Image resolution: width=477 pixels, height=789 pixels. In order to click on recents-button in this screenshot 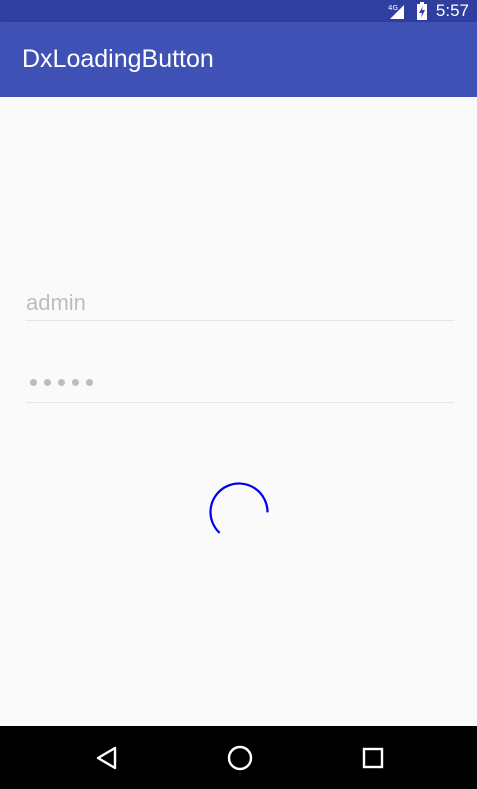, I will do `click(373, 758)`.